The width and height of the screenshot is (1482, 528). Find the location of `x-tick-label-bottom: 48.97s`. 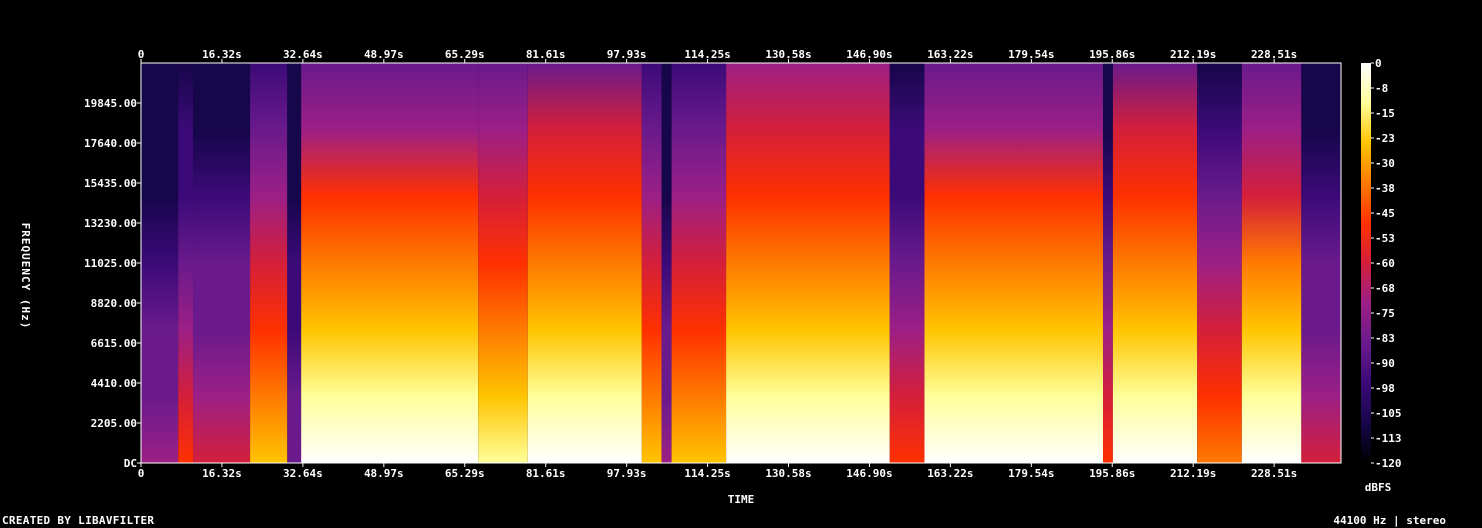

x-tick-label-bottom: 48.97s is located at coordinates (384, 473).